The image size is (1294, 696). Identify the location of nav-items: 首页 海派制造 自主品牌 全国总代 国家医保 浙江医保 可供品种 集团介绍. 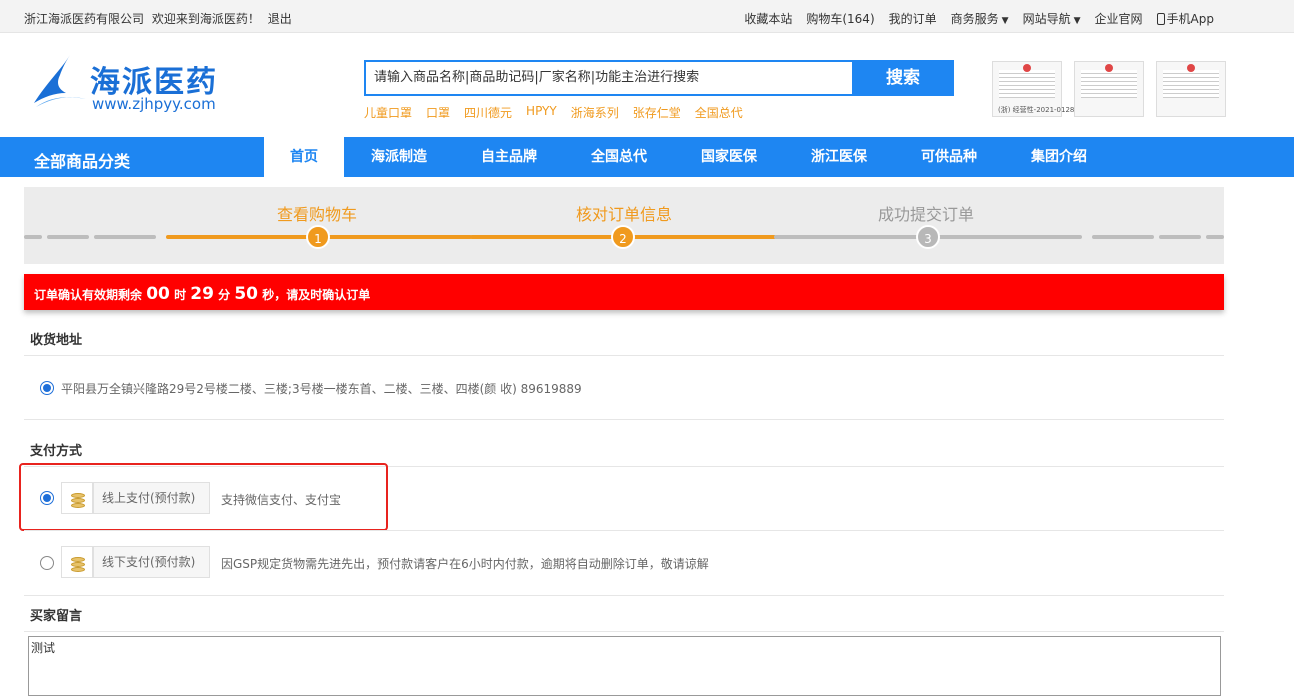
(689, 157).